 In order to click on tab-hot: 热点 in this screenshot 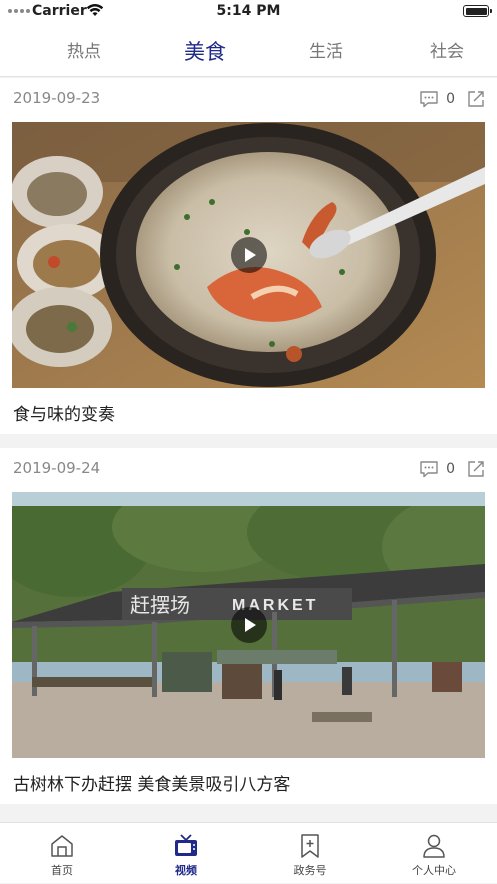, I will do `click(84, 51)`.